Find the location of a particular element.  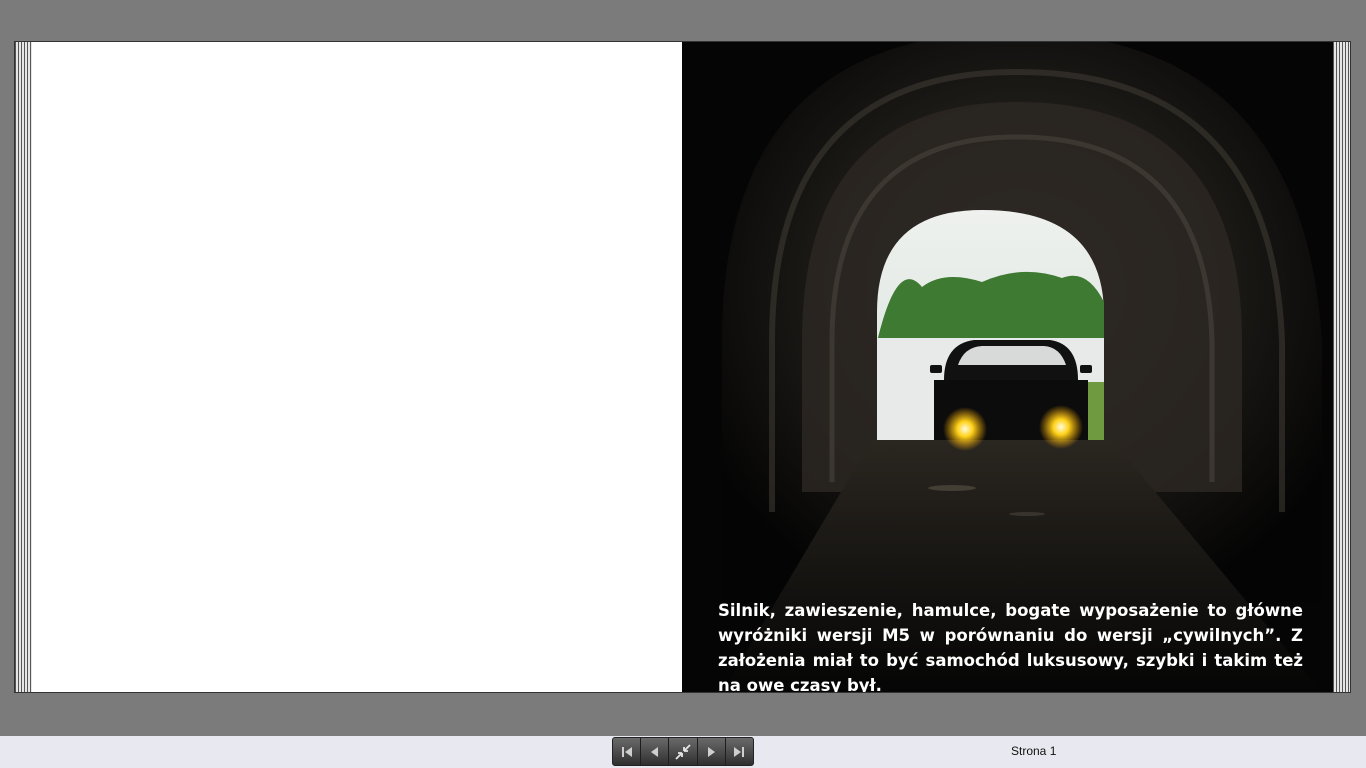

viewer-toolbar: Strona 1 is located at coordinates (683, 752).